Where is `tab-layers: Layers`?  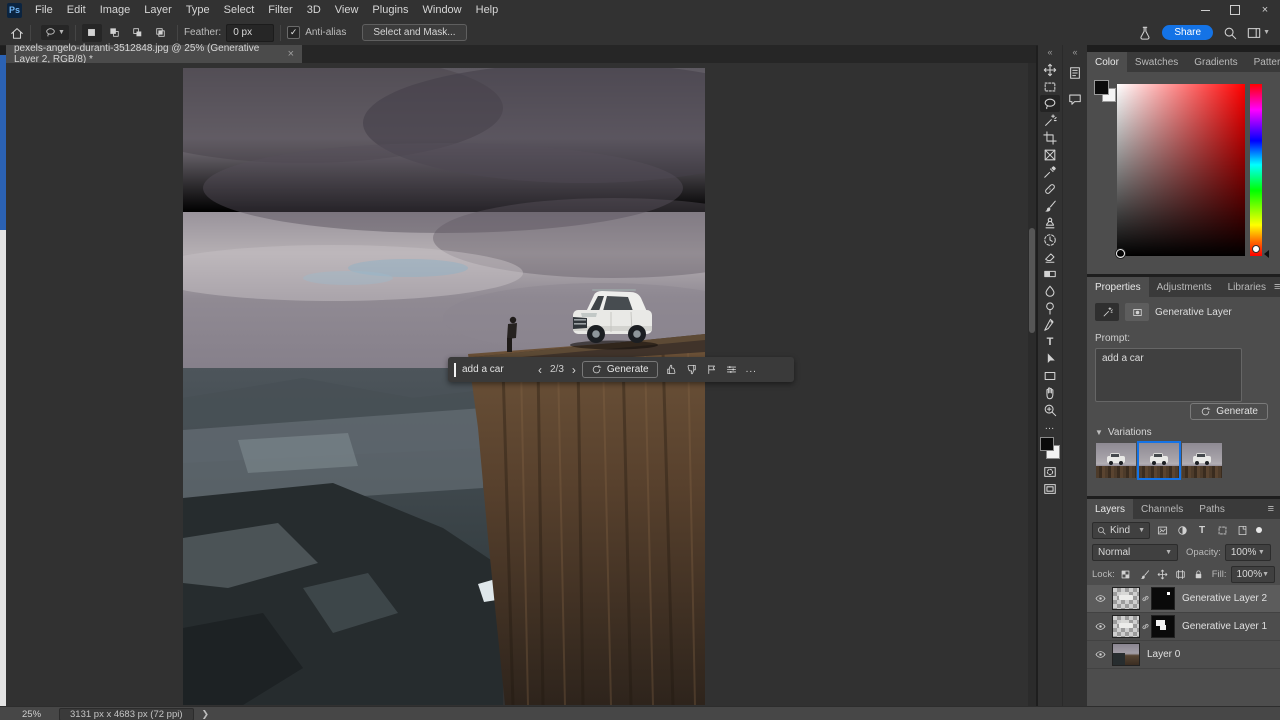 tab-layers: Layers is located at coordinates (1110, 509).